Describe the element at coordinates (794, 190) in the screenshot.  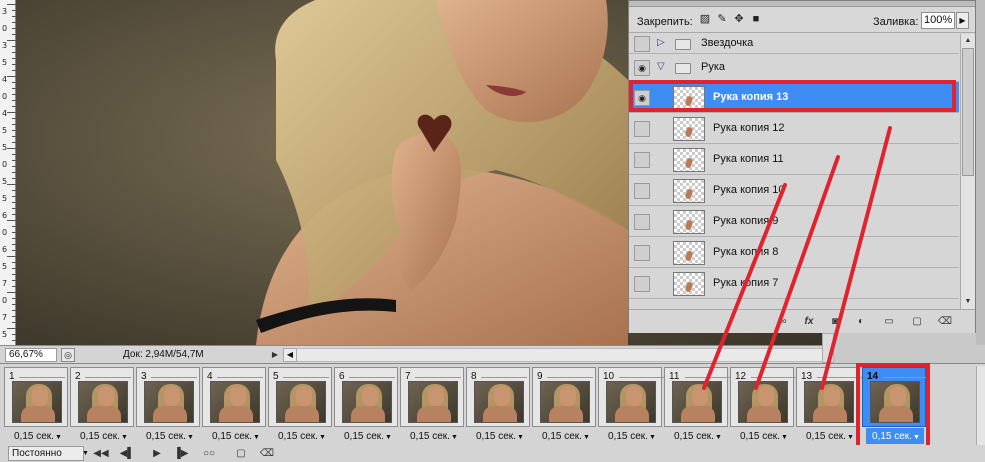
I see `layer-row: Рука копия 10` at that location.